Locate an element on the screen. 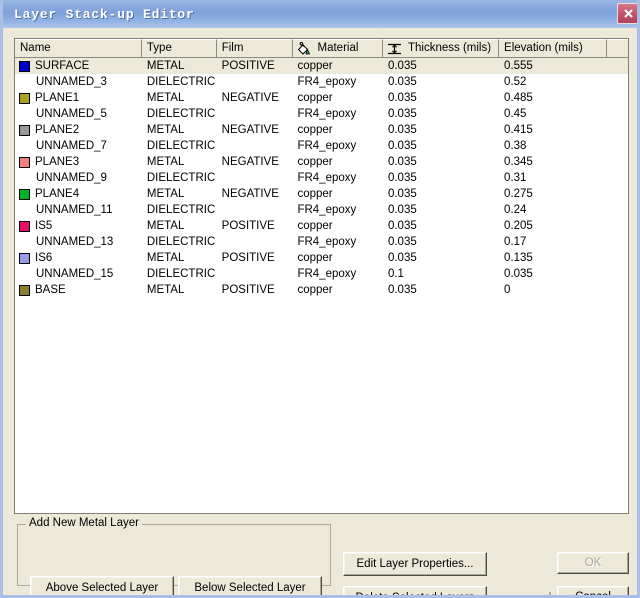 Image resolution: width=640 pixels, height=598 pixels. table-row: UNNAMED_7 DIELECTRIC FR4_epoxy 0.035 0.38 is located at coordinates (321, 146).